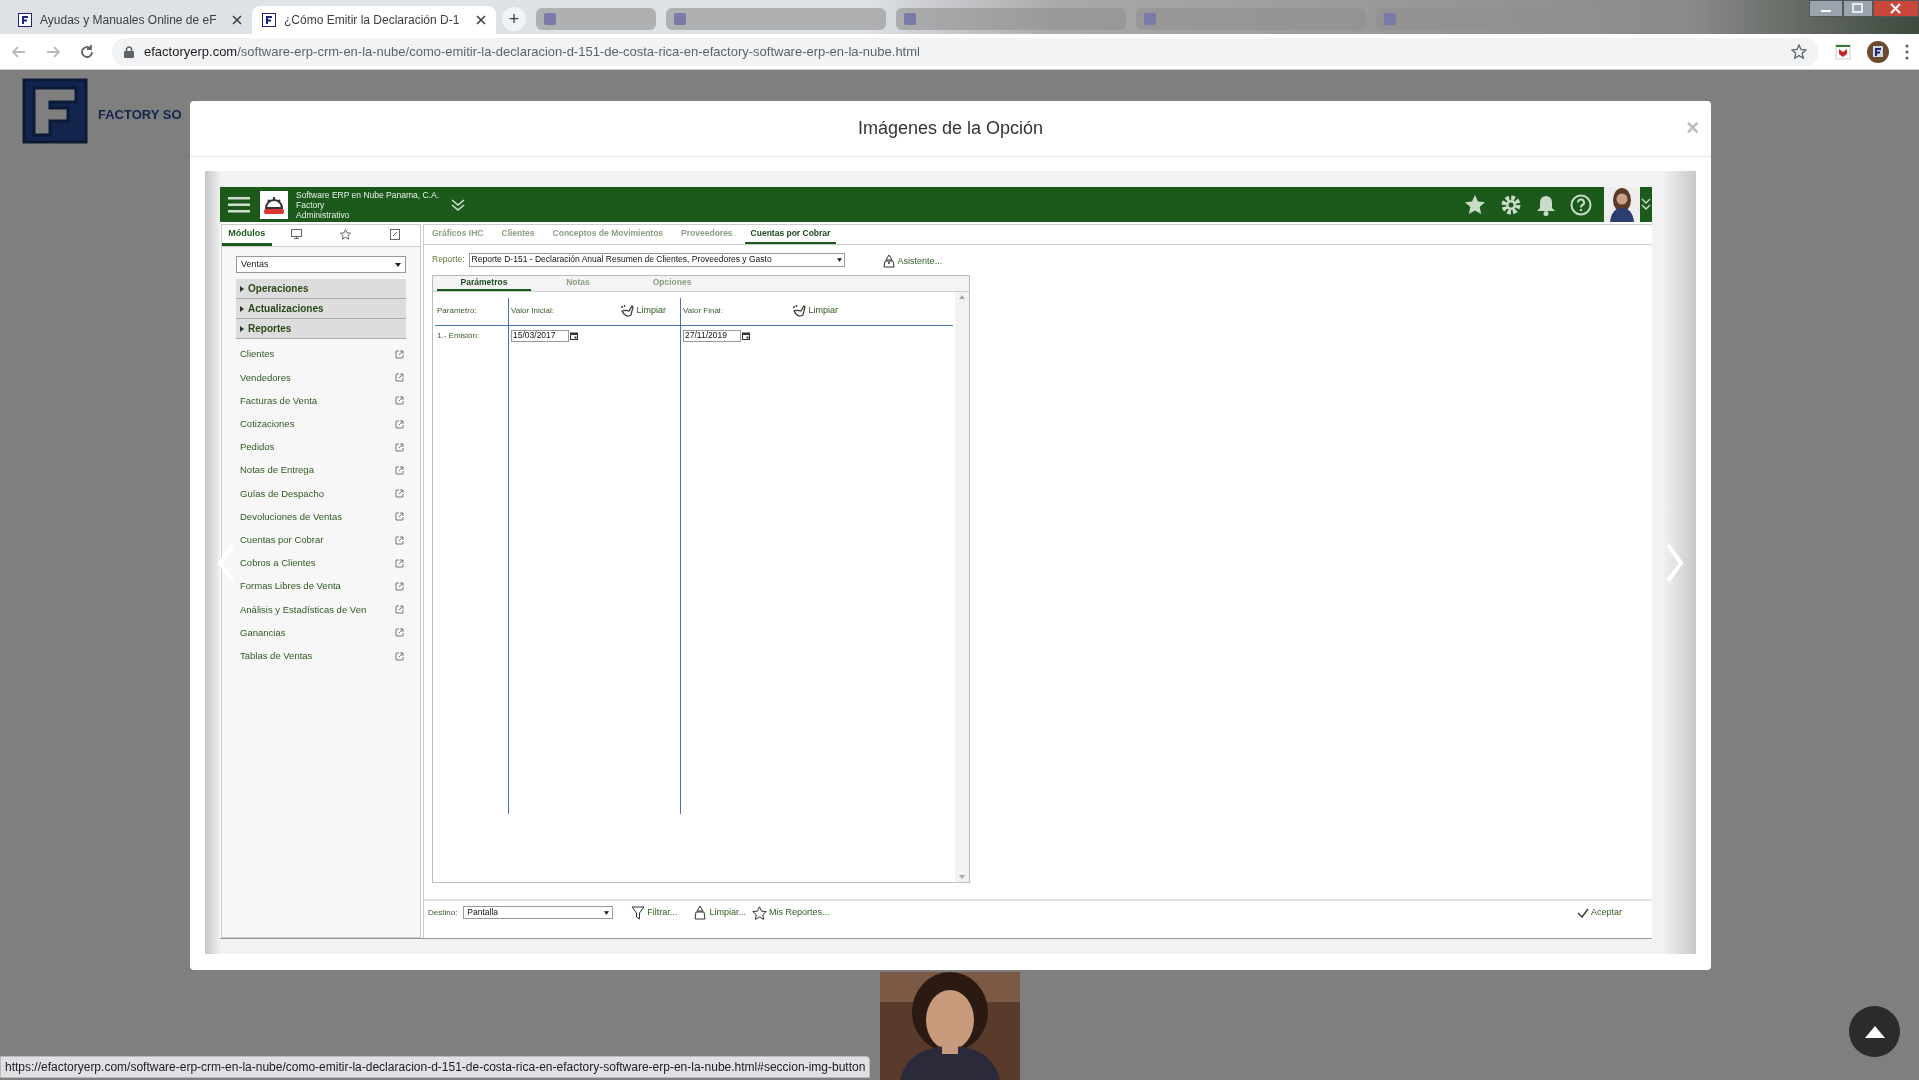 This screenshot has height=1080, width=1919. What do you see at coordinates (274, 204) in the screenshot?
I see `company-logo-icon` at bounding box center [274, 204].